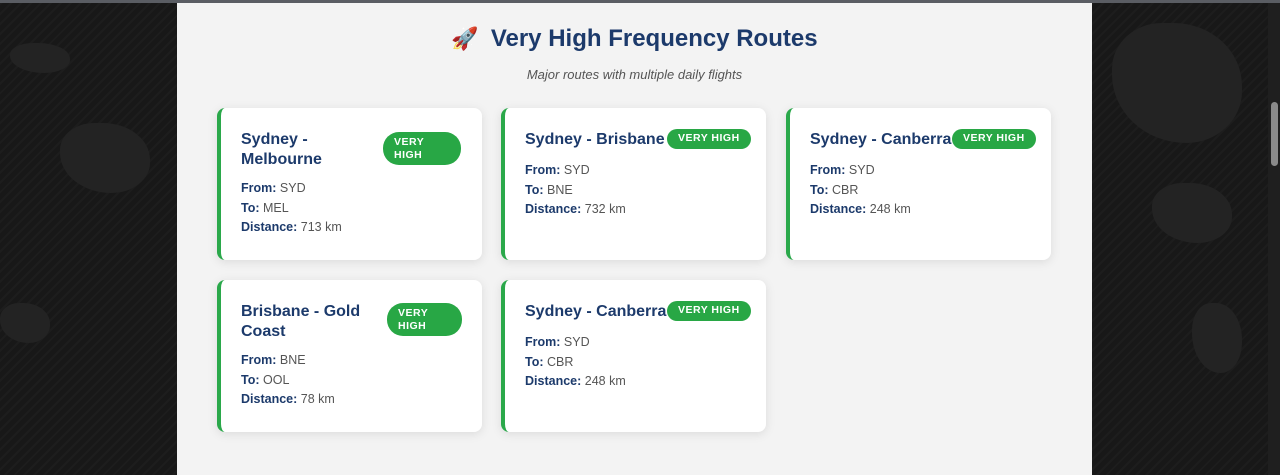  Describe the element at coordinates (265, 379) in the screenshot. I see `route-to: To: OOL` at that location.